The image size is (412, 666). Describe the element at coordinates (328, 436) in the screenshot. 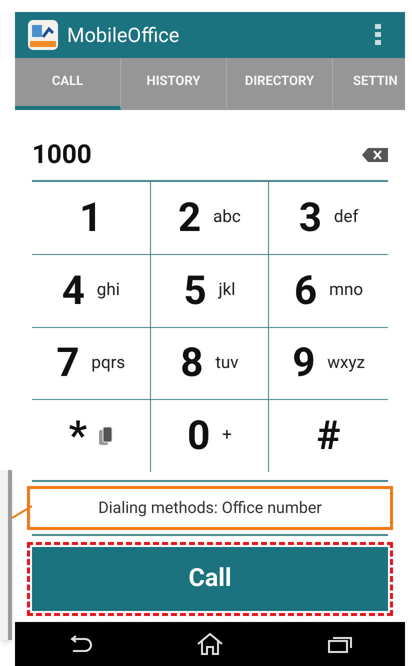

I see `dial-key: #` at that location.